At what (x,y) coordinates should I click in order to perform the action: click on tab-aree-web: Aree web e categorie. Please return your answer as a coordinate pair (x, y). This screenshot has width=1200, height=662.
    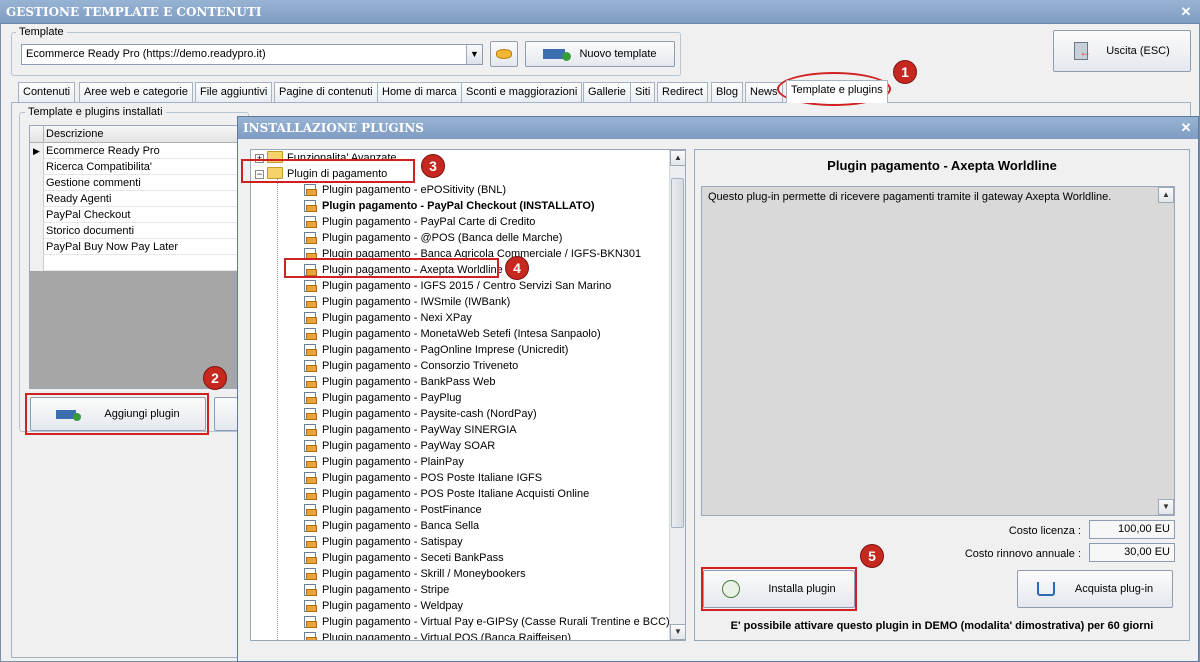
    Looking at the image, I should click on (136, 92).